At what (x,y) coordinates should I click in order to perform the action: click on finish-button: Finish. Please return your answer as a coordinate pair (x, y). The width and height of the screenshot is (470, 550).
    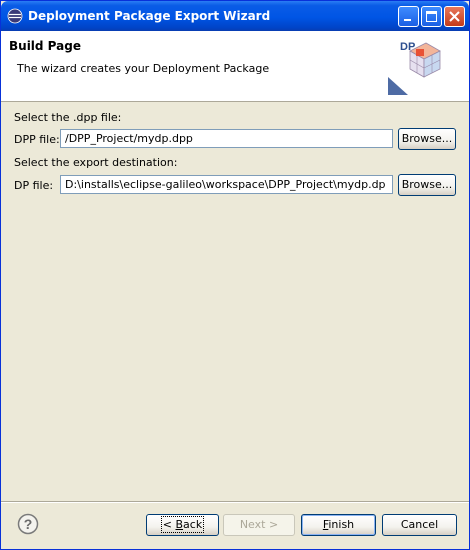
    Looking at the image, I should click on (338, 525).